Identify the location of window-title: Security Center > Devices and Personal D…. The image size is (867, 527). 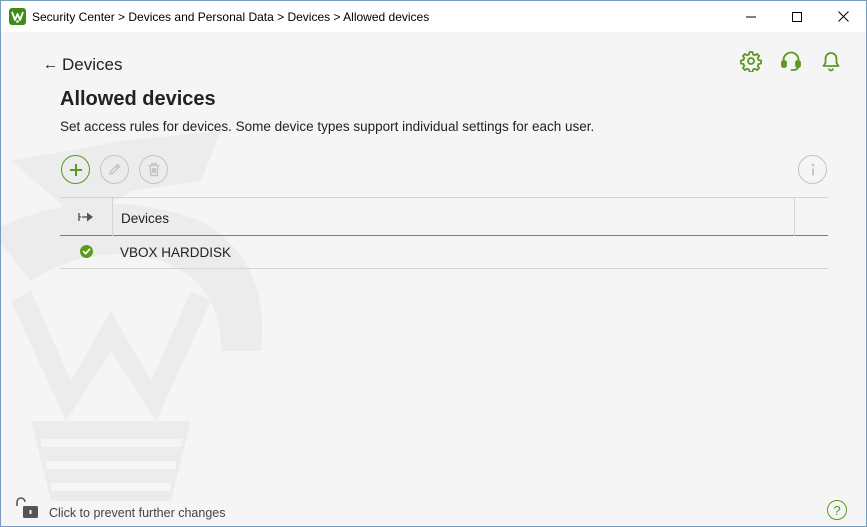
(231, 17).